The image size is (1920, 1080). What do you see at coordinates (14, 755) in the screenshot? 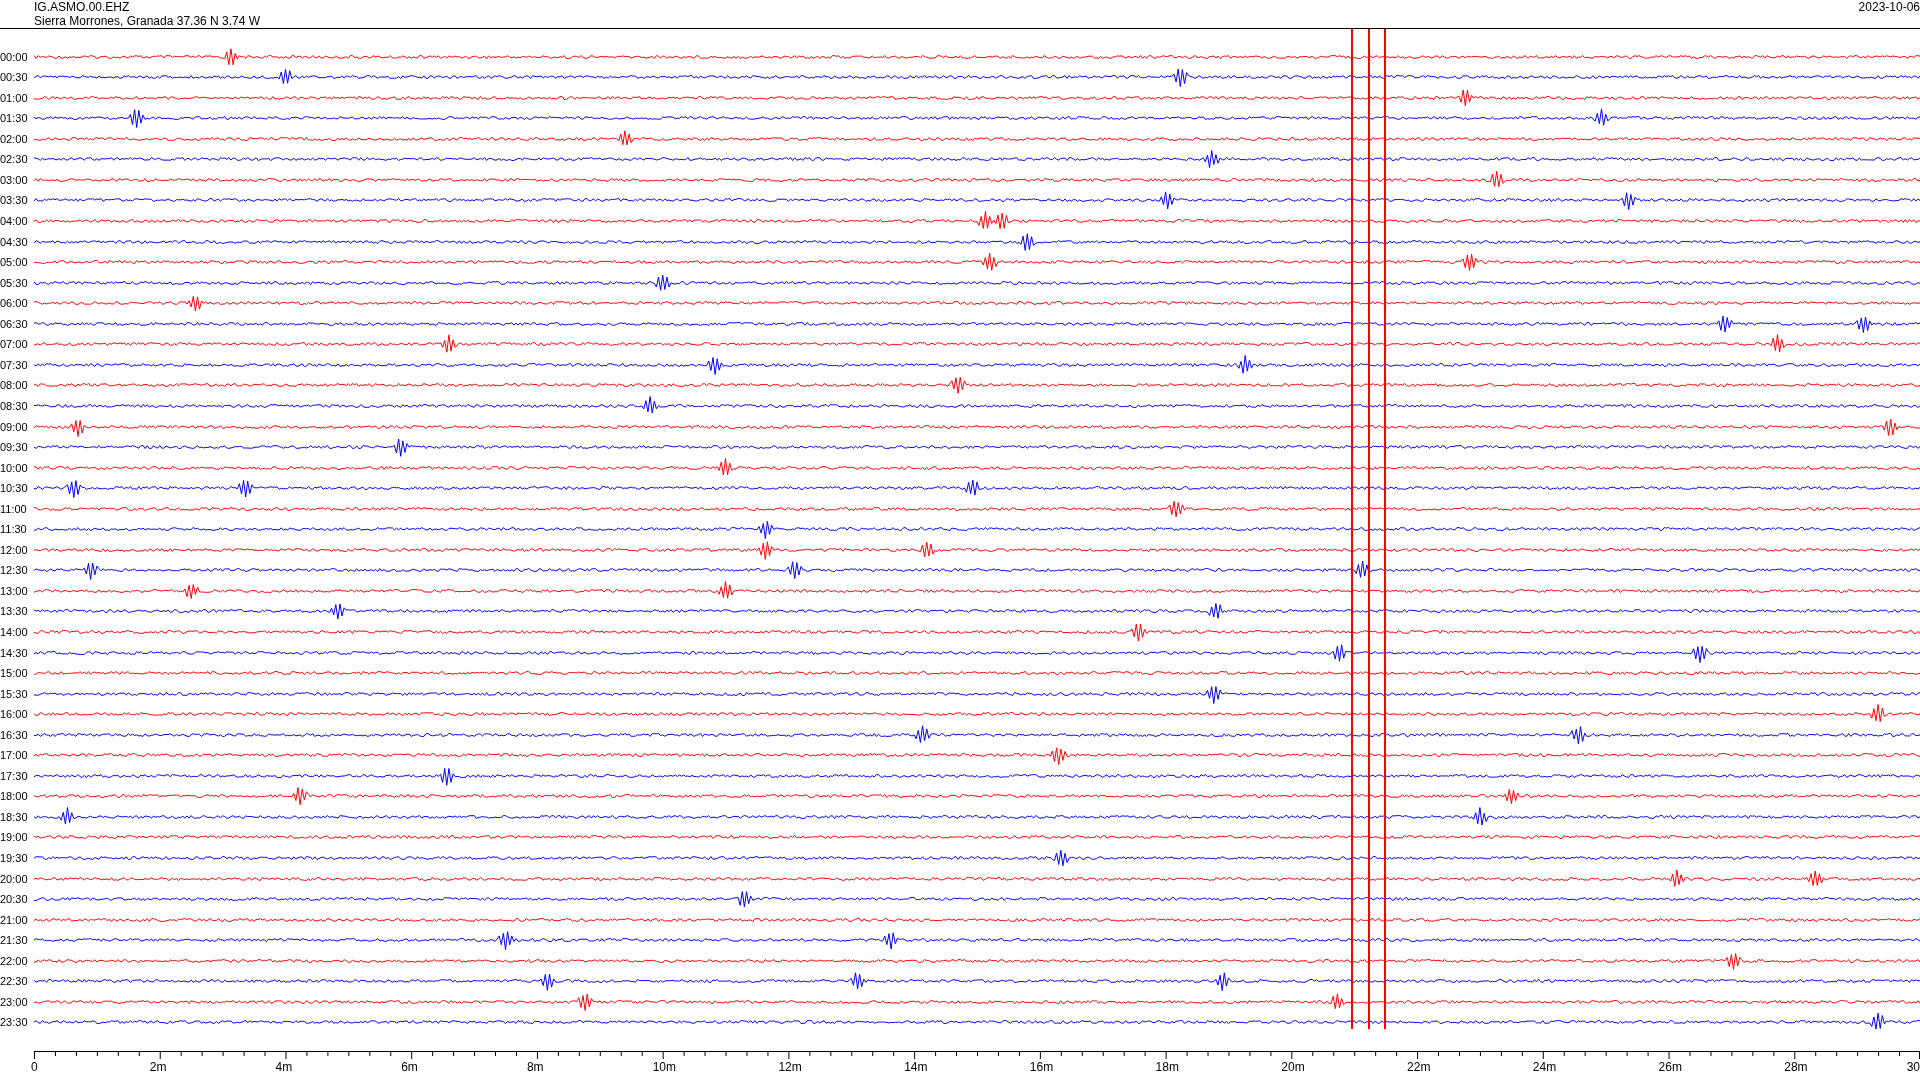
I see `time-label: 17:00` at bounding box center [14, 755].